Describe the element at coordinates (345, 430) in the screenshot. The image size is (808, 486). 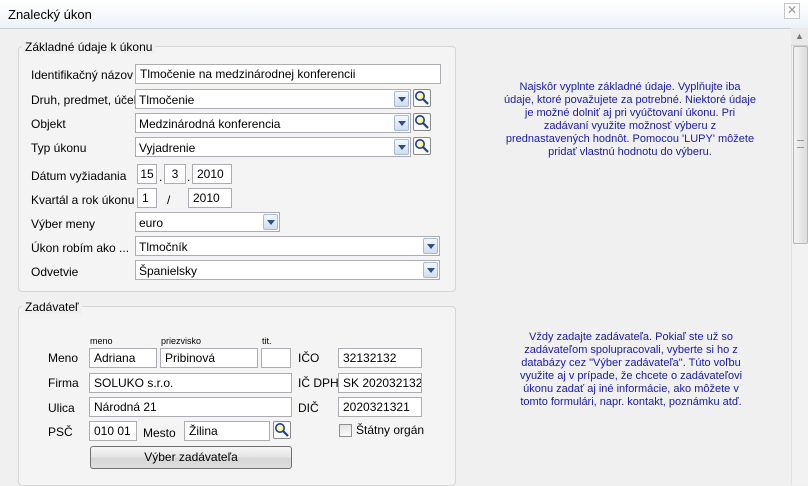
I see `statny-organ-checkbox` at that location.